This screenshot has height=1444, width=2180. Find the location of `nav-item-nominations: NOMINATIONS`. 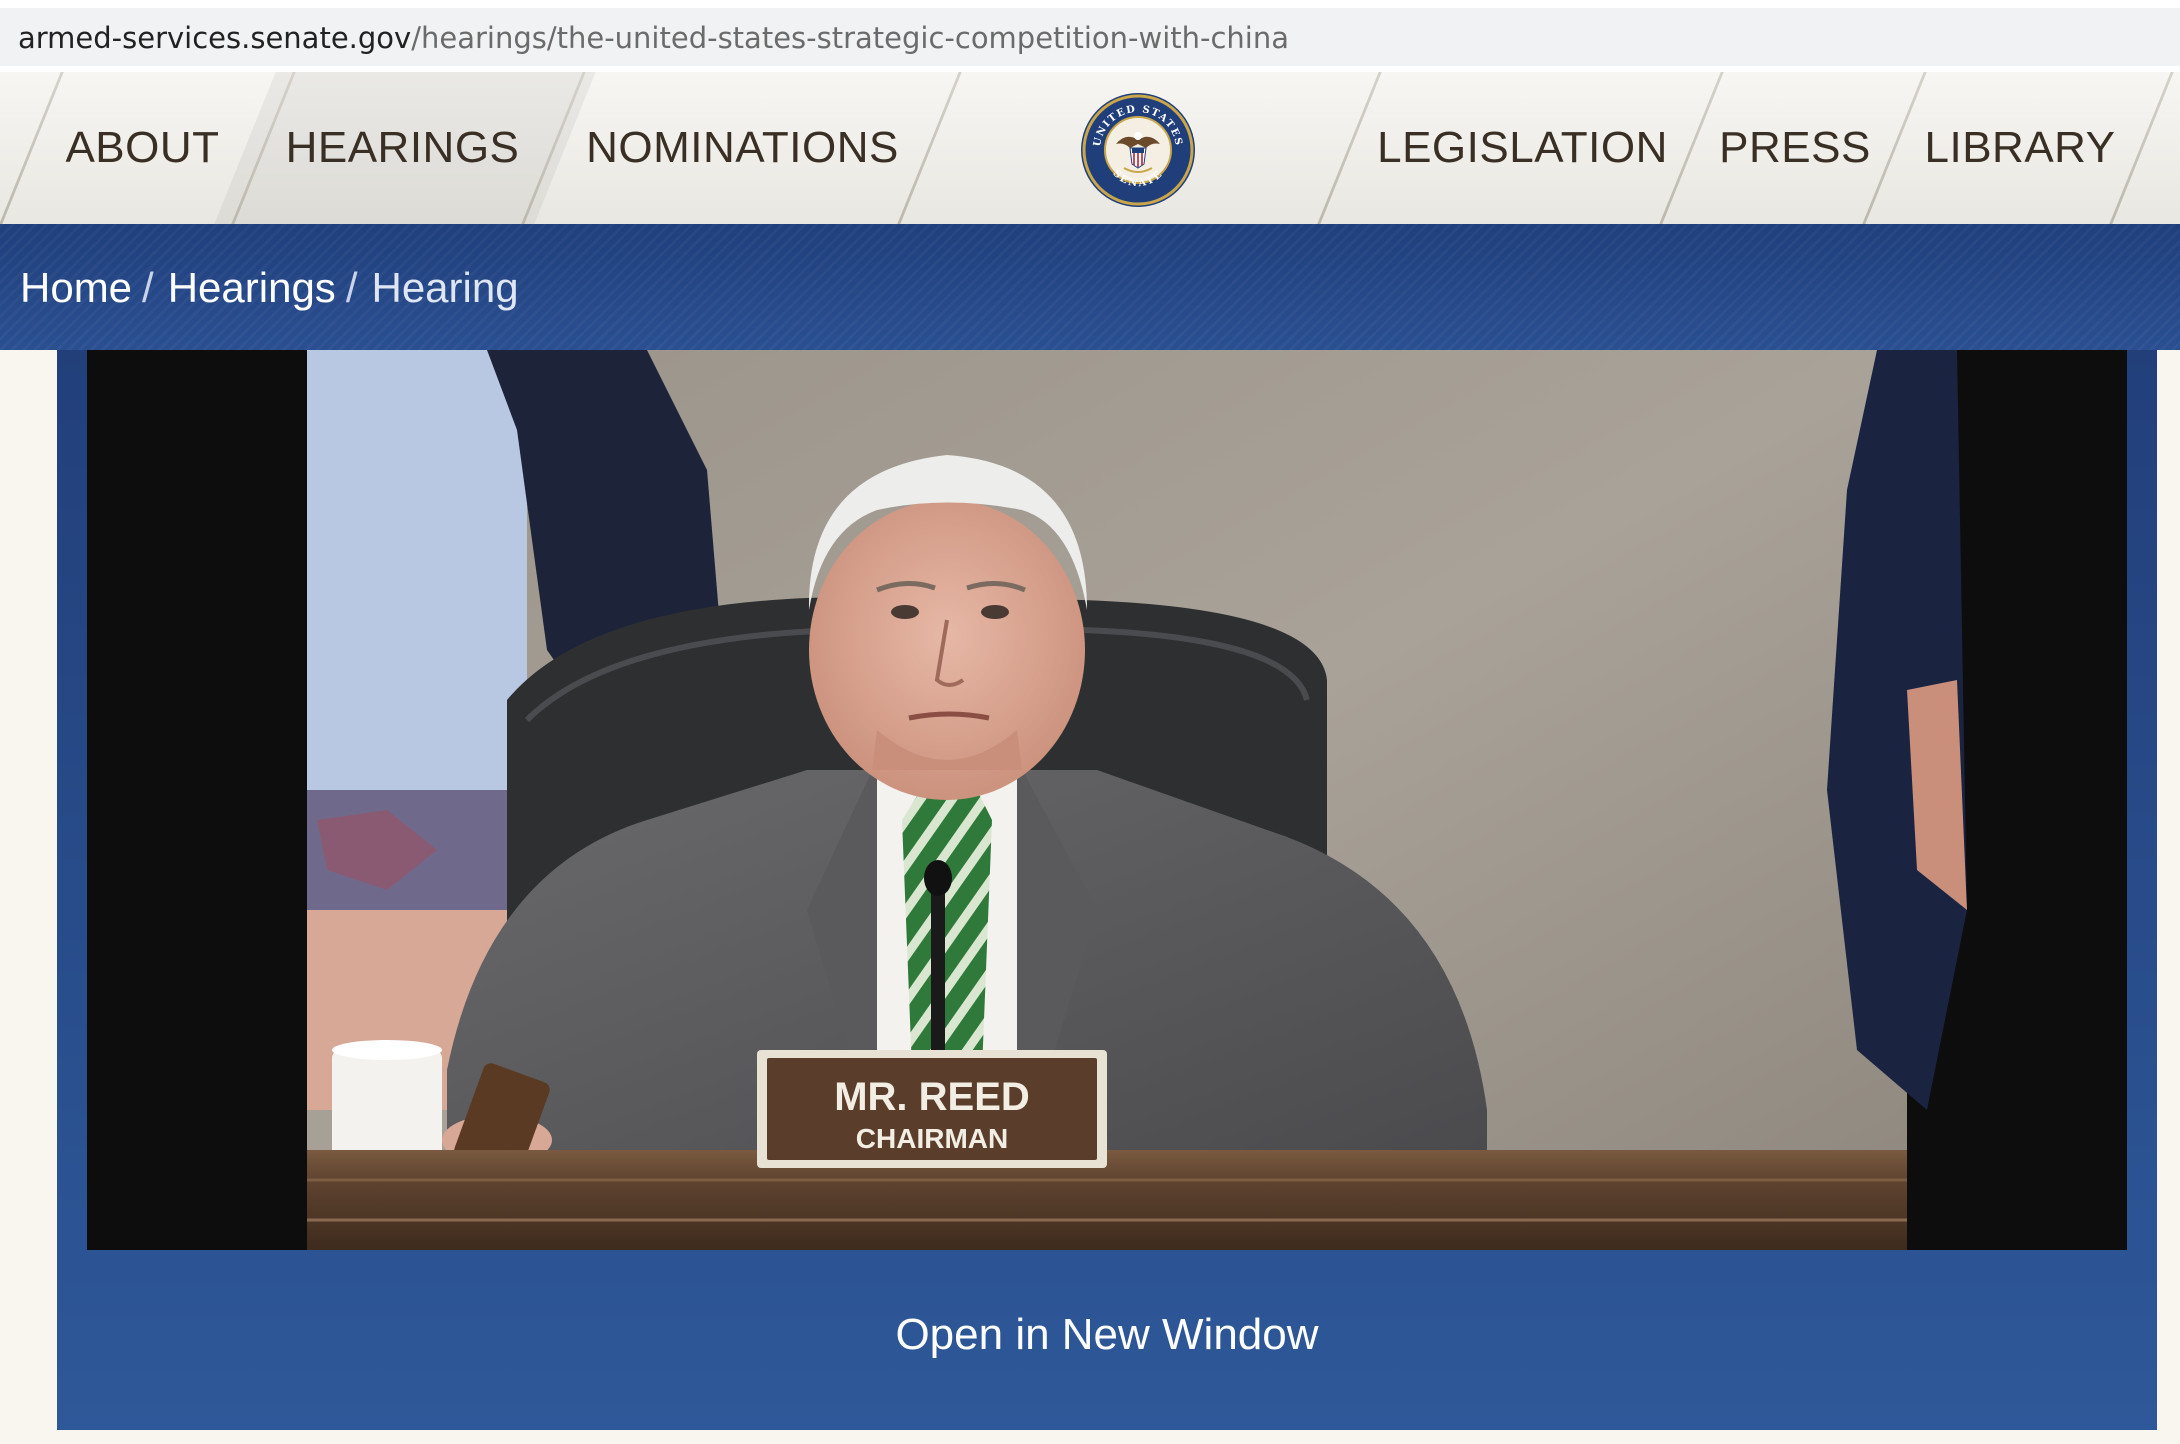

nav-item-nominations: NOMINATIONS is located at coordinates (742, 148).